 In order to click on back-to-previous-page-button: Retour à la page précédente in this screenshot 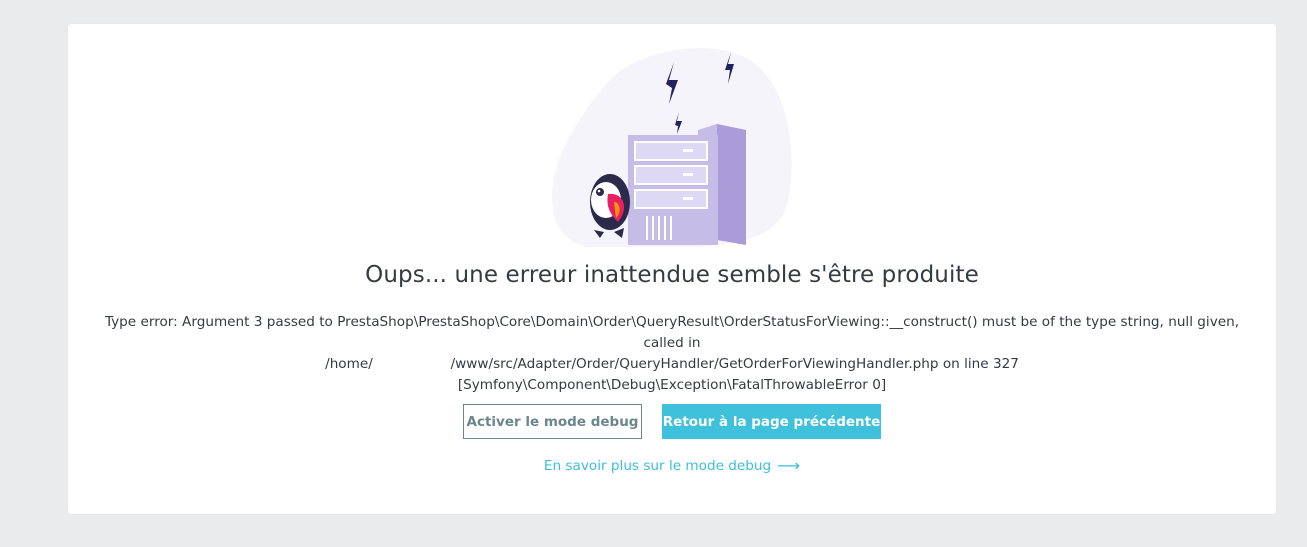, I will do `click(771, 421)`.